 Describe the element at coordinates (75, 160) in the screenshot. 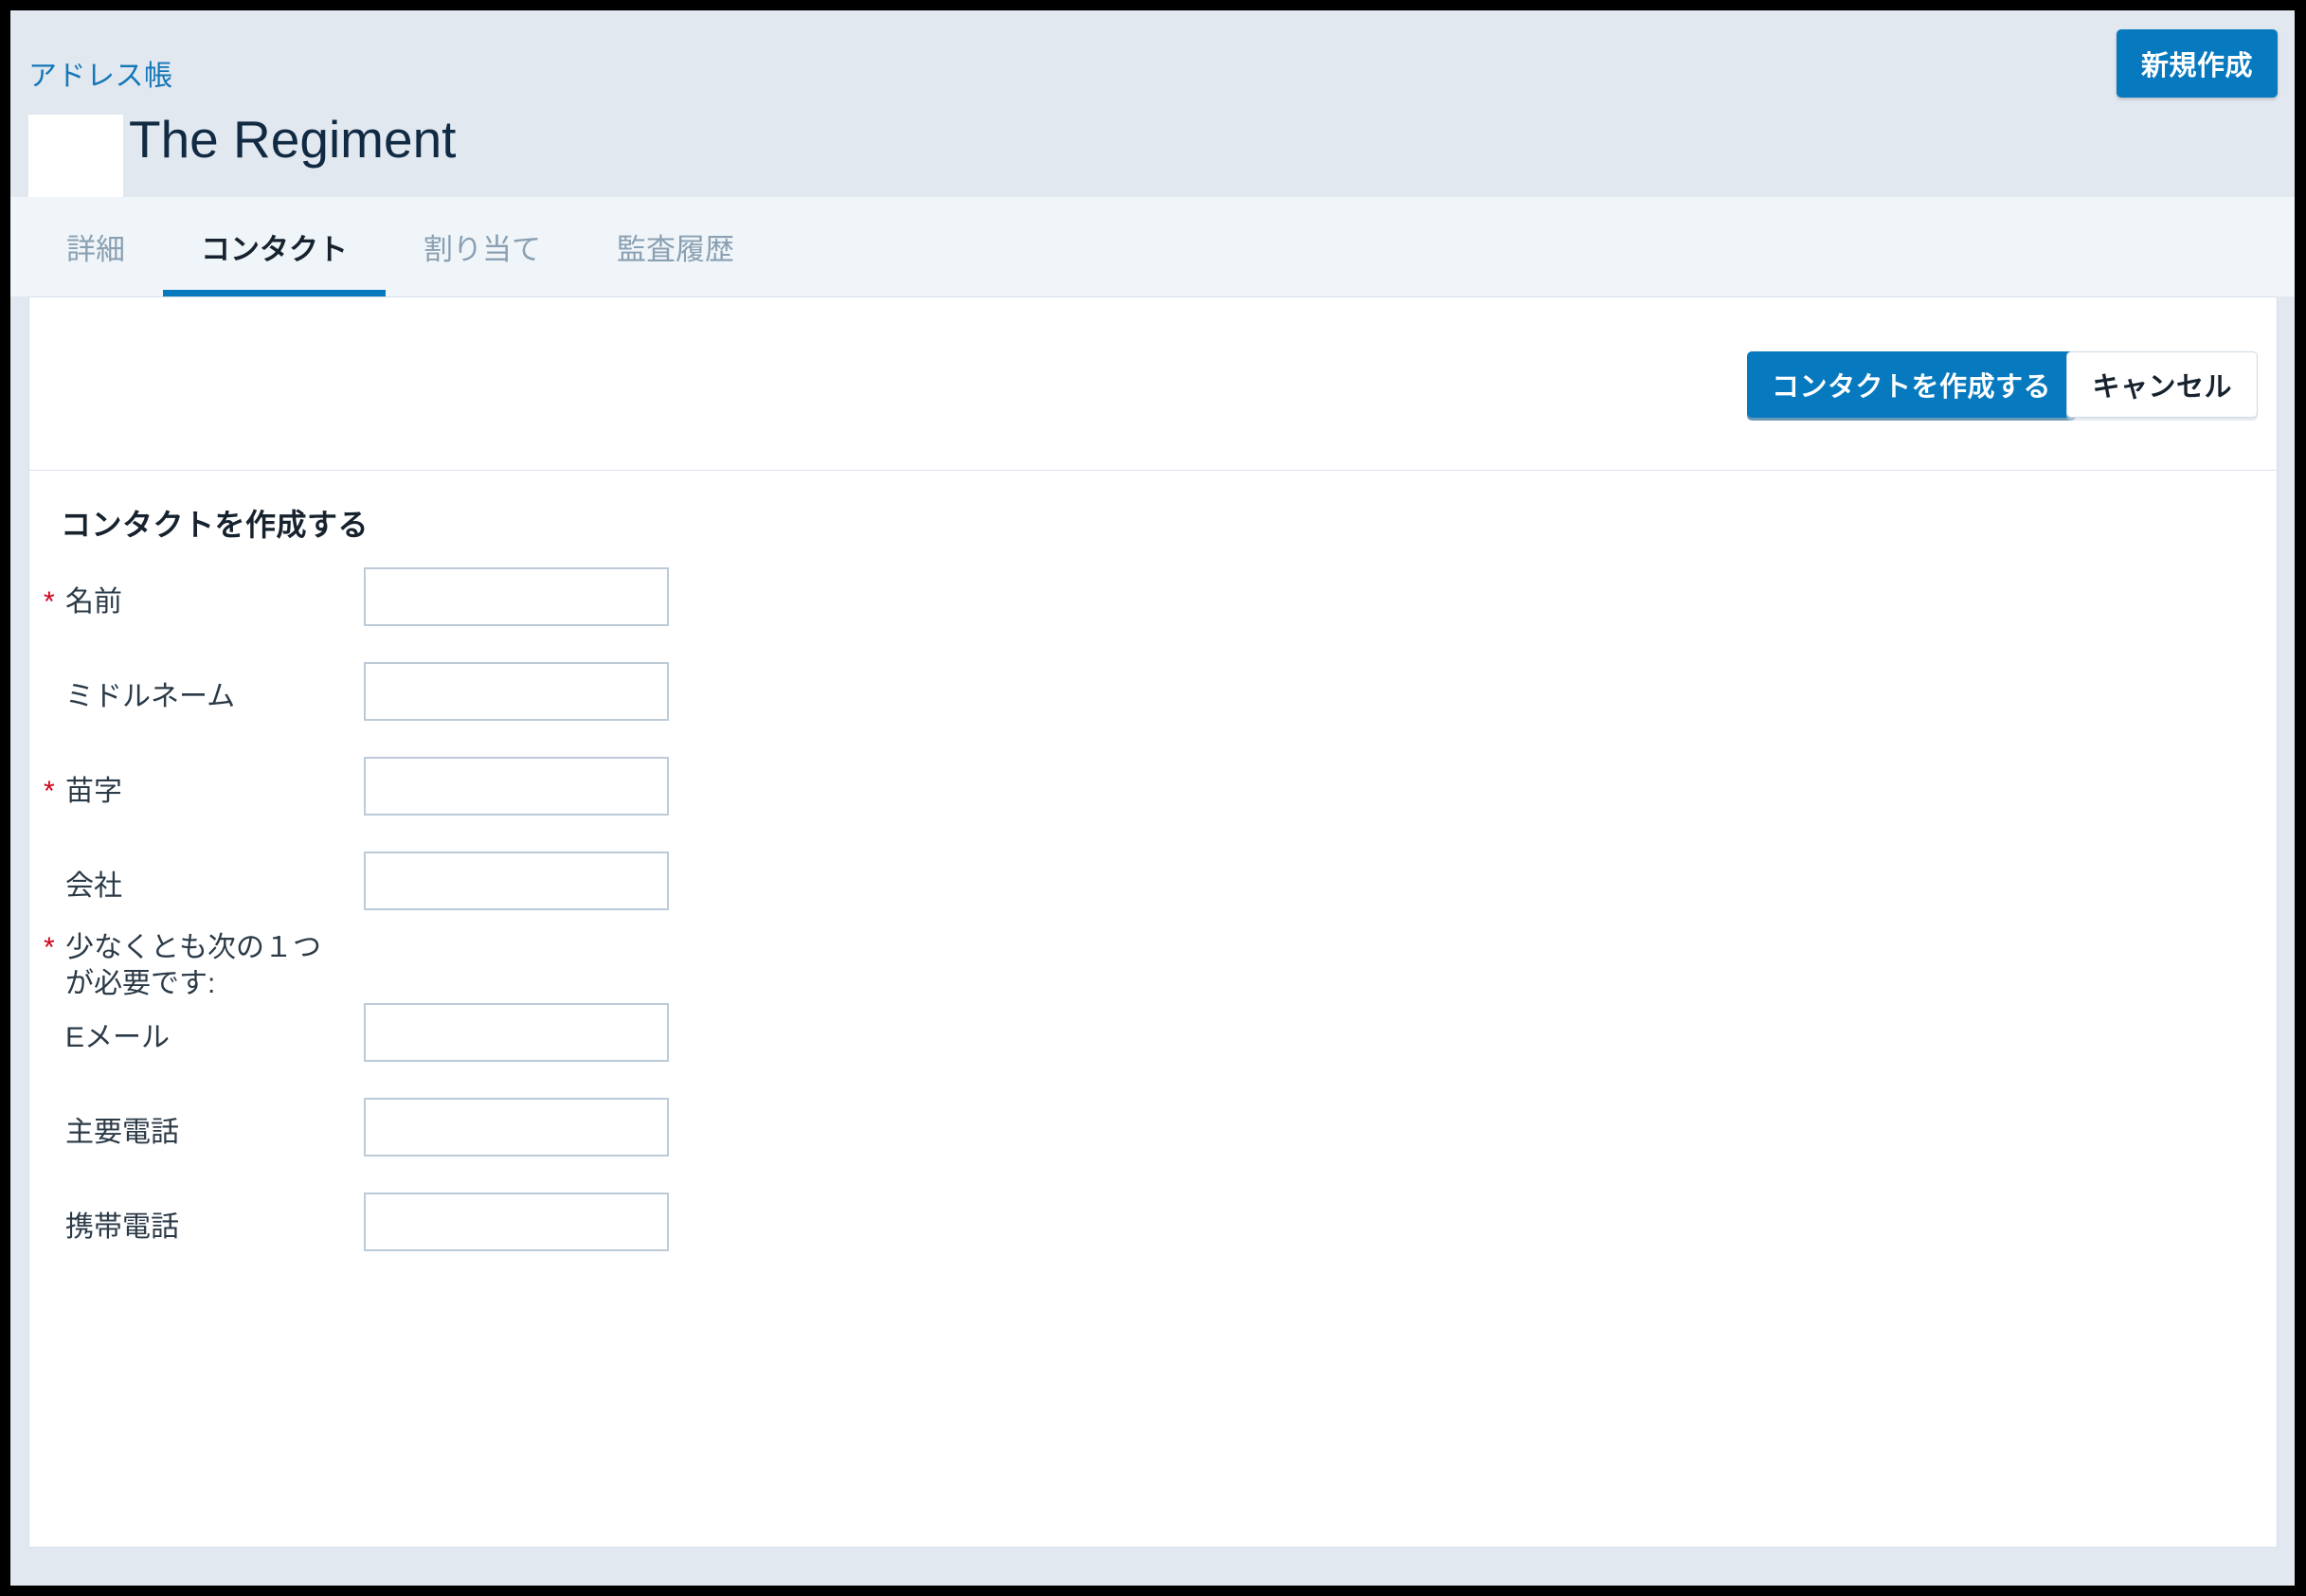

I see `record-logo-image` at that location.